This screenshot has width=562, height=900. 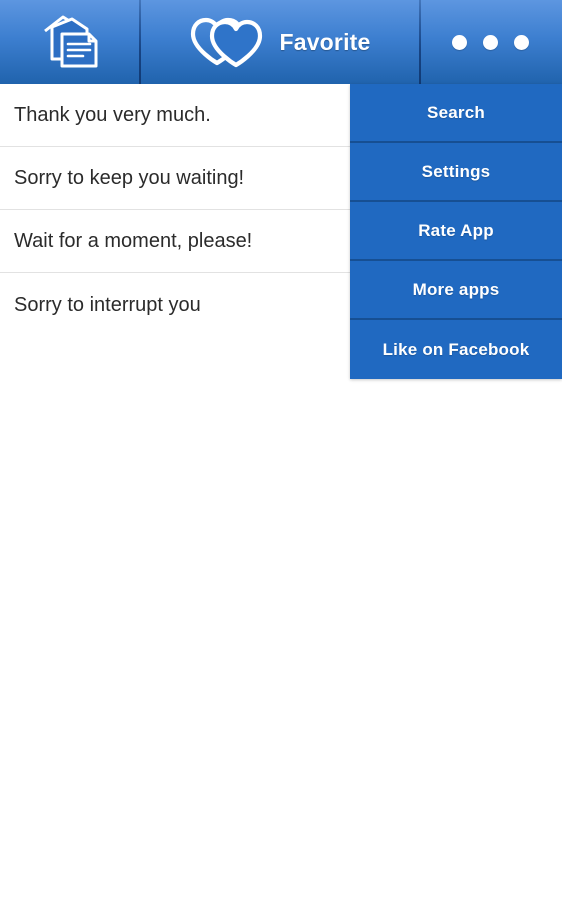 I want to click on documents-stack-icon, so click(x=70, y=41).